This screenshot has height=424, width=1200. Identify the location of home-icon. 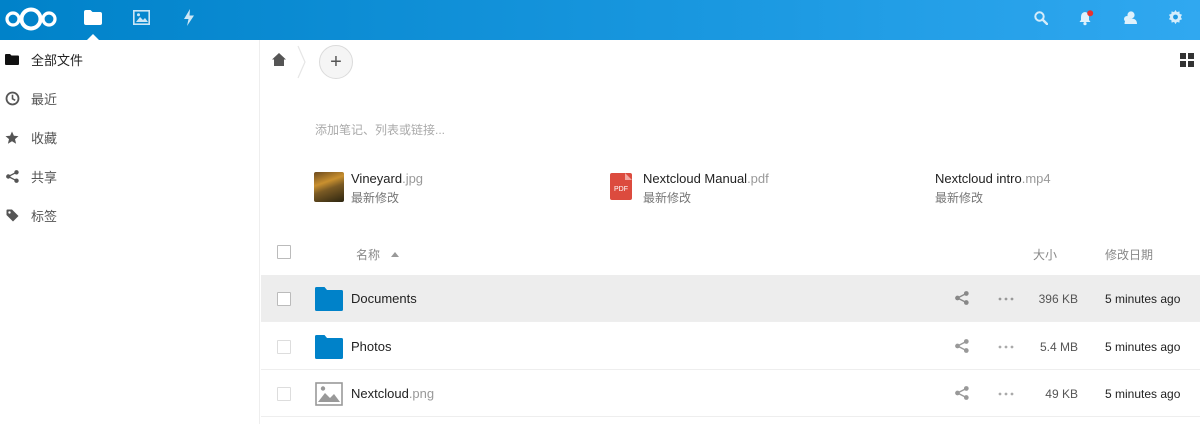
(279, 62).